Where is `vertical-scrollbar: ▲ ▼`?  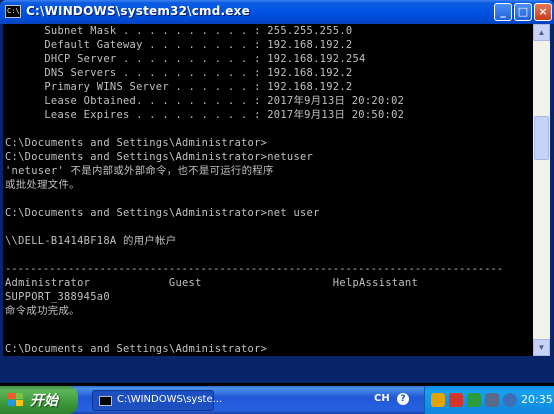
vertical-scrollbar: ▲ ▼ is located at coordinates (541, 190).